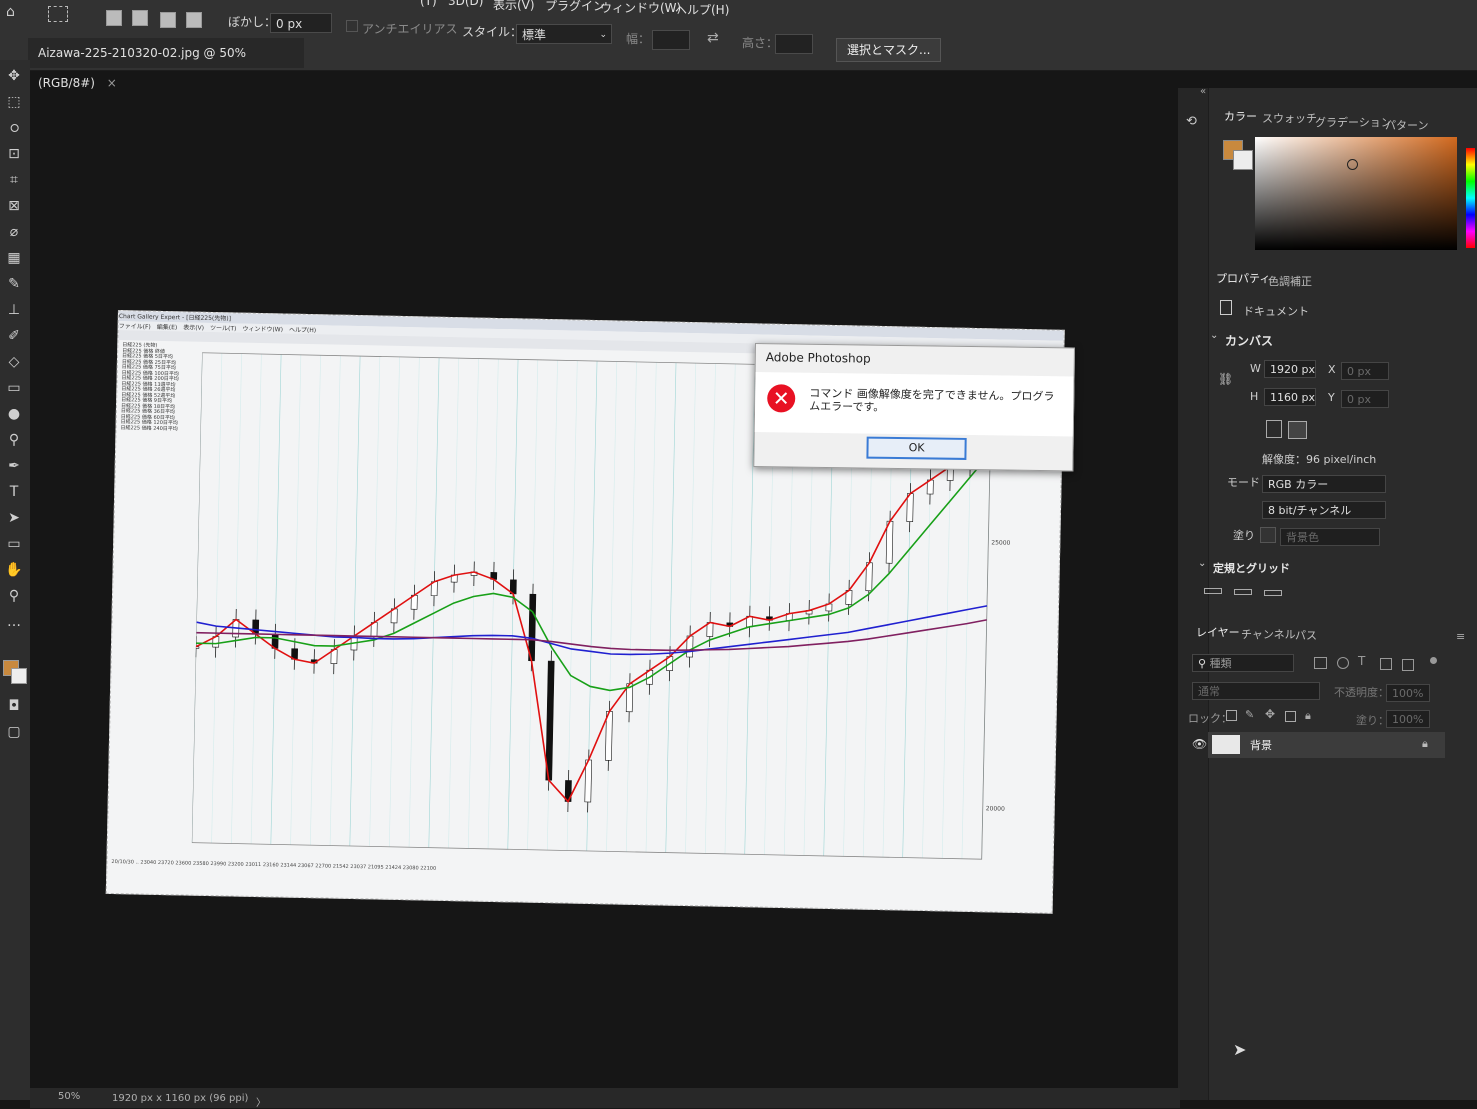  Describe the element at coordinates (1425, 744) in the screenshot. I see `lock-icon: 🔒︎` at that location.